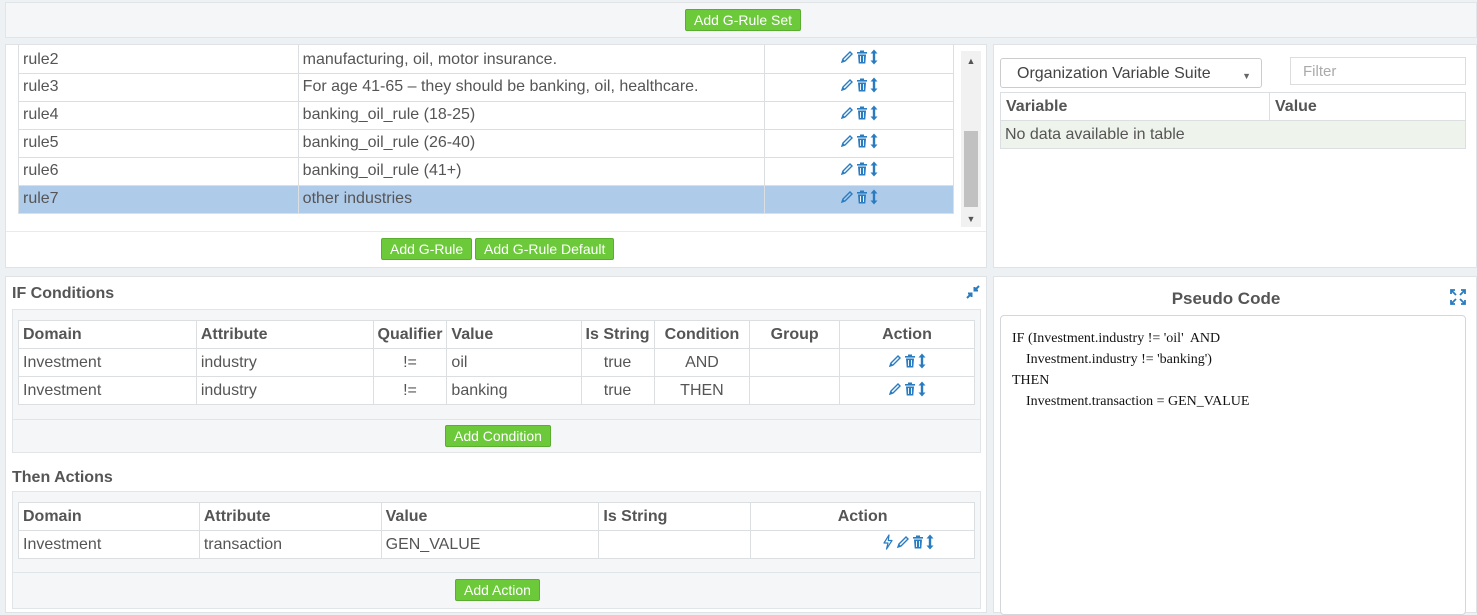 This screenshot has width=1477, height=615. Describe the element at coordinates (290, 544) in the screenshot. I see `action-attribute: transaction` at that location.